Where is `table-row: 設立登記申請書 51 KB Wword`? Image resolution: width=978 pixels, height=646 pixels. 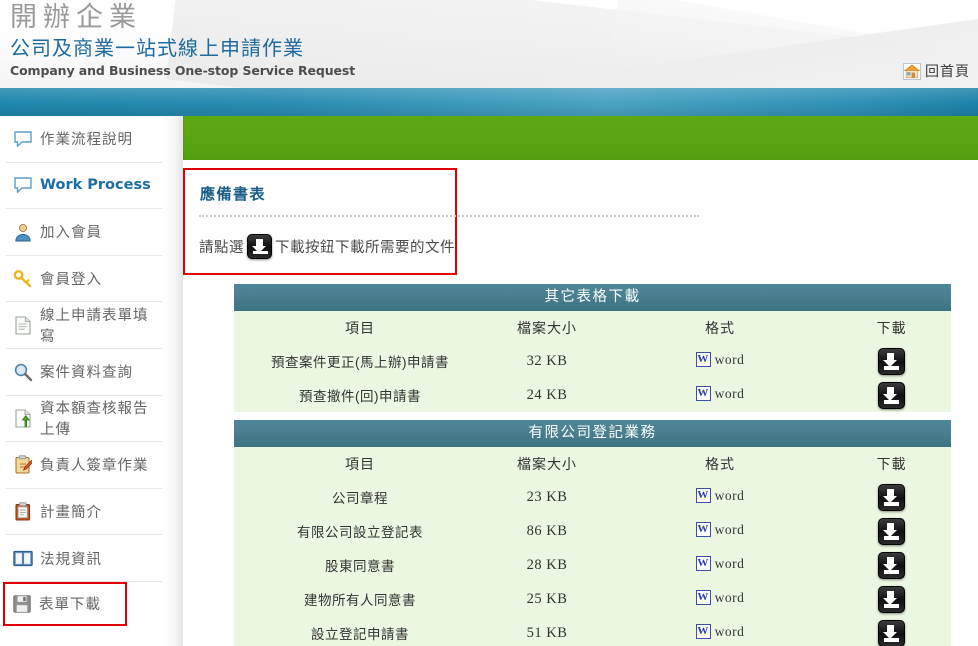
table-row: 設立登記申請書 51 KB Wword is located at coordinates (592, 631).